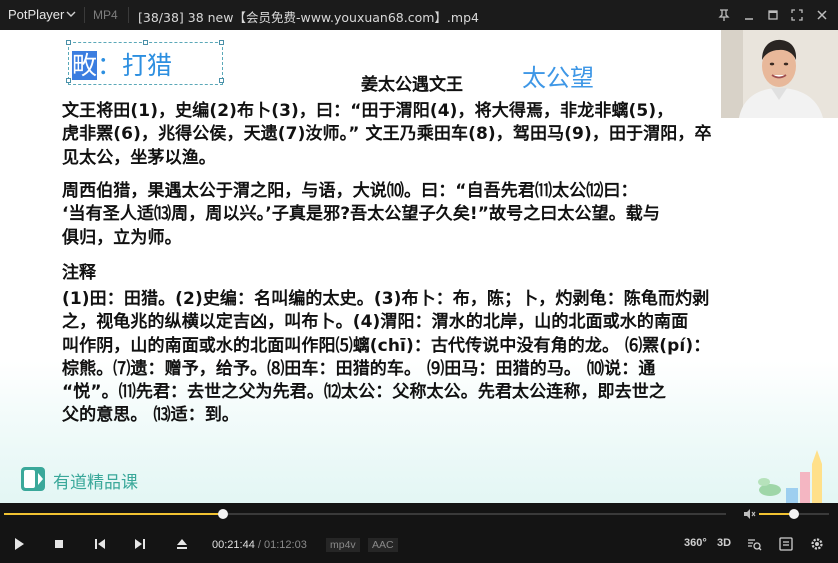 The width and height of the screenshot is (838, 563). I want to click on seek-track, so click(365, 514).